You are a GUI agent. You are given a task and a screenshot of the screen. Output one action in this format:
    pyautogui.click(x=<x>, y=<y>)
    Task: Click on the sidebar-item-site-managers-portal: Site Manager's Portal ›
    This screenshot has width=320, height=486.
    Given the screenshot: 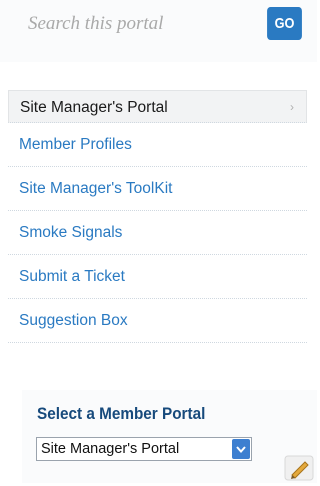 What is the action you would take?
    pyautogui.click(x=157, y=106)
    